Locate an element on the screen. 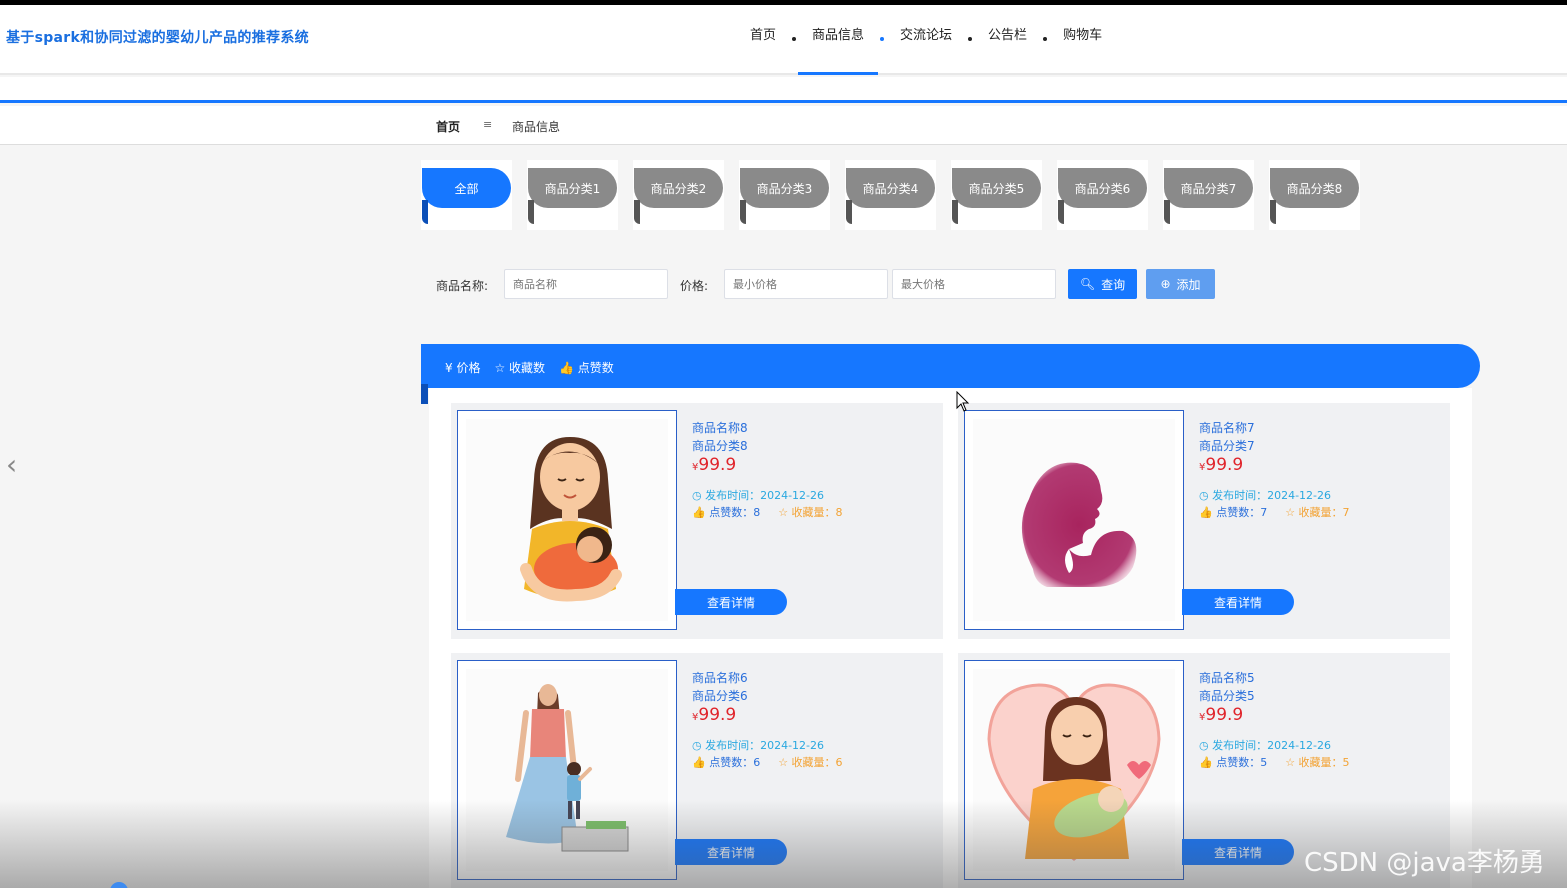 This screenshot has width=1567, height=888. favorite-count: ☆ 收藏量：7 is located at coordinates (1317, 512).